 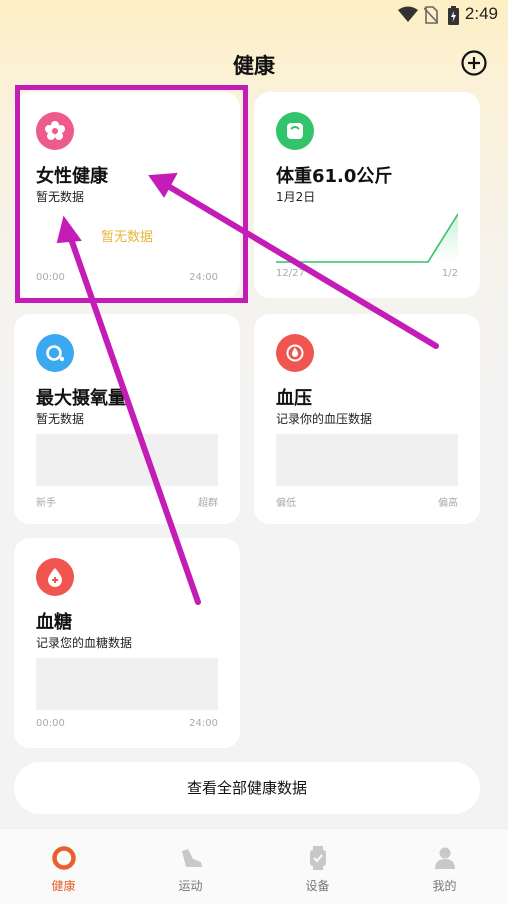 I want to click on axis-start-label: 新手, so click(x=46, y=503).